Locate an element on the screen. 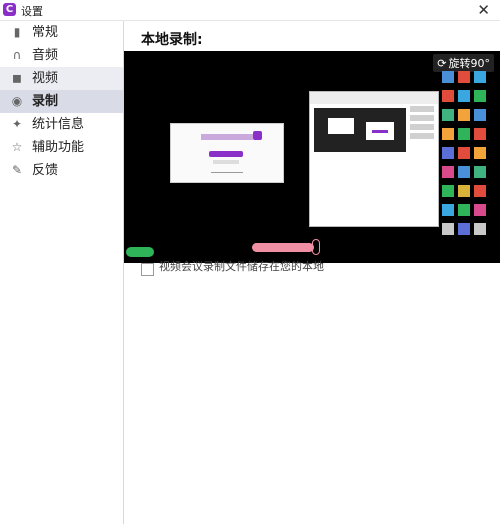 This screenshot has width=500, height=524. preview-secondary-button is located at coordinates (226, 162).